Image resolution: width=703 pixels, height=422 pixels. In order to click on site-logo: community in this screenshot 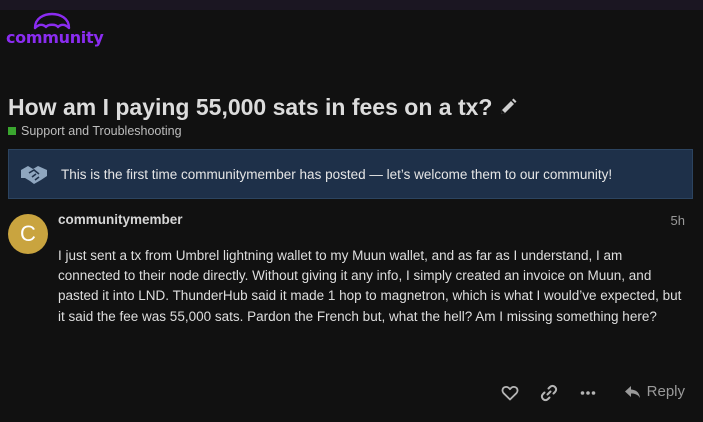, I will do `click(56, 30)`.